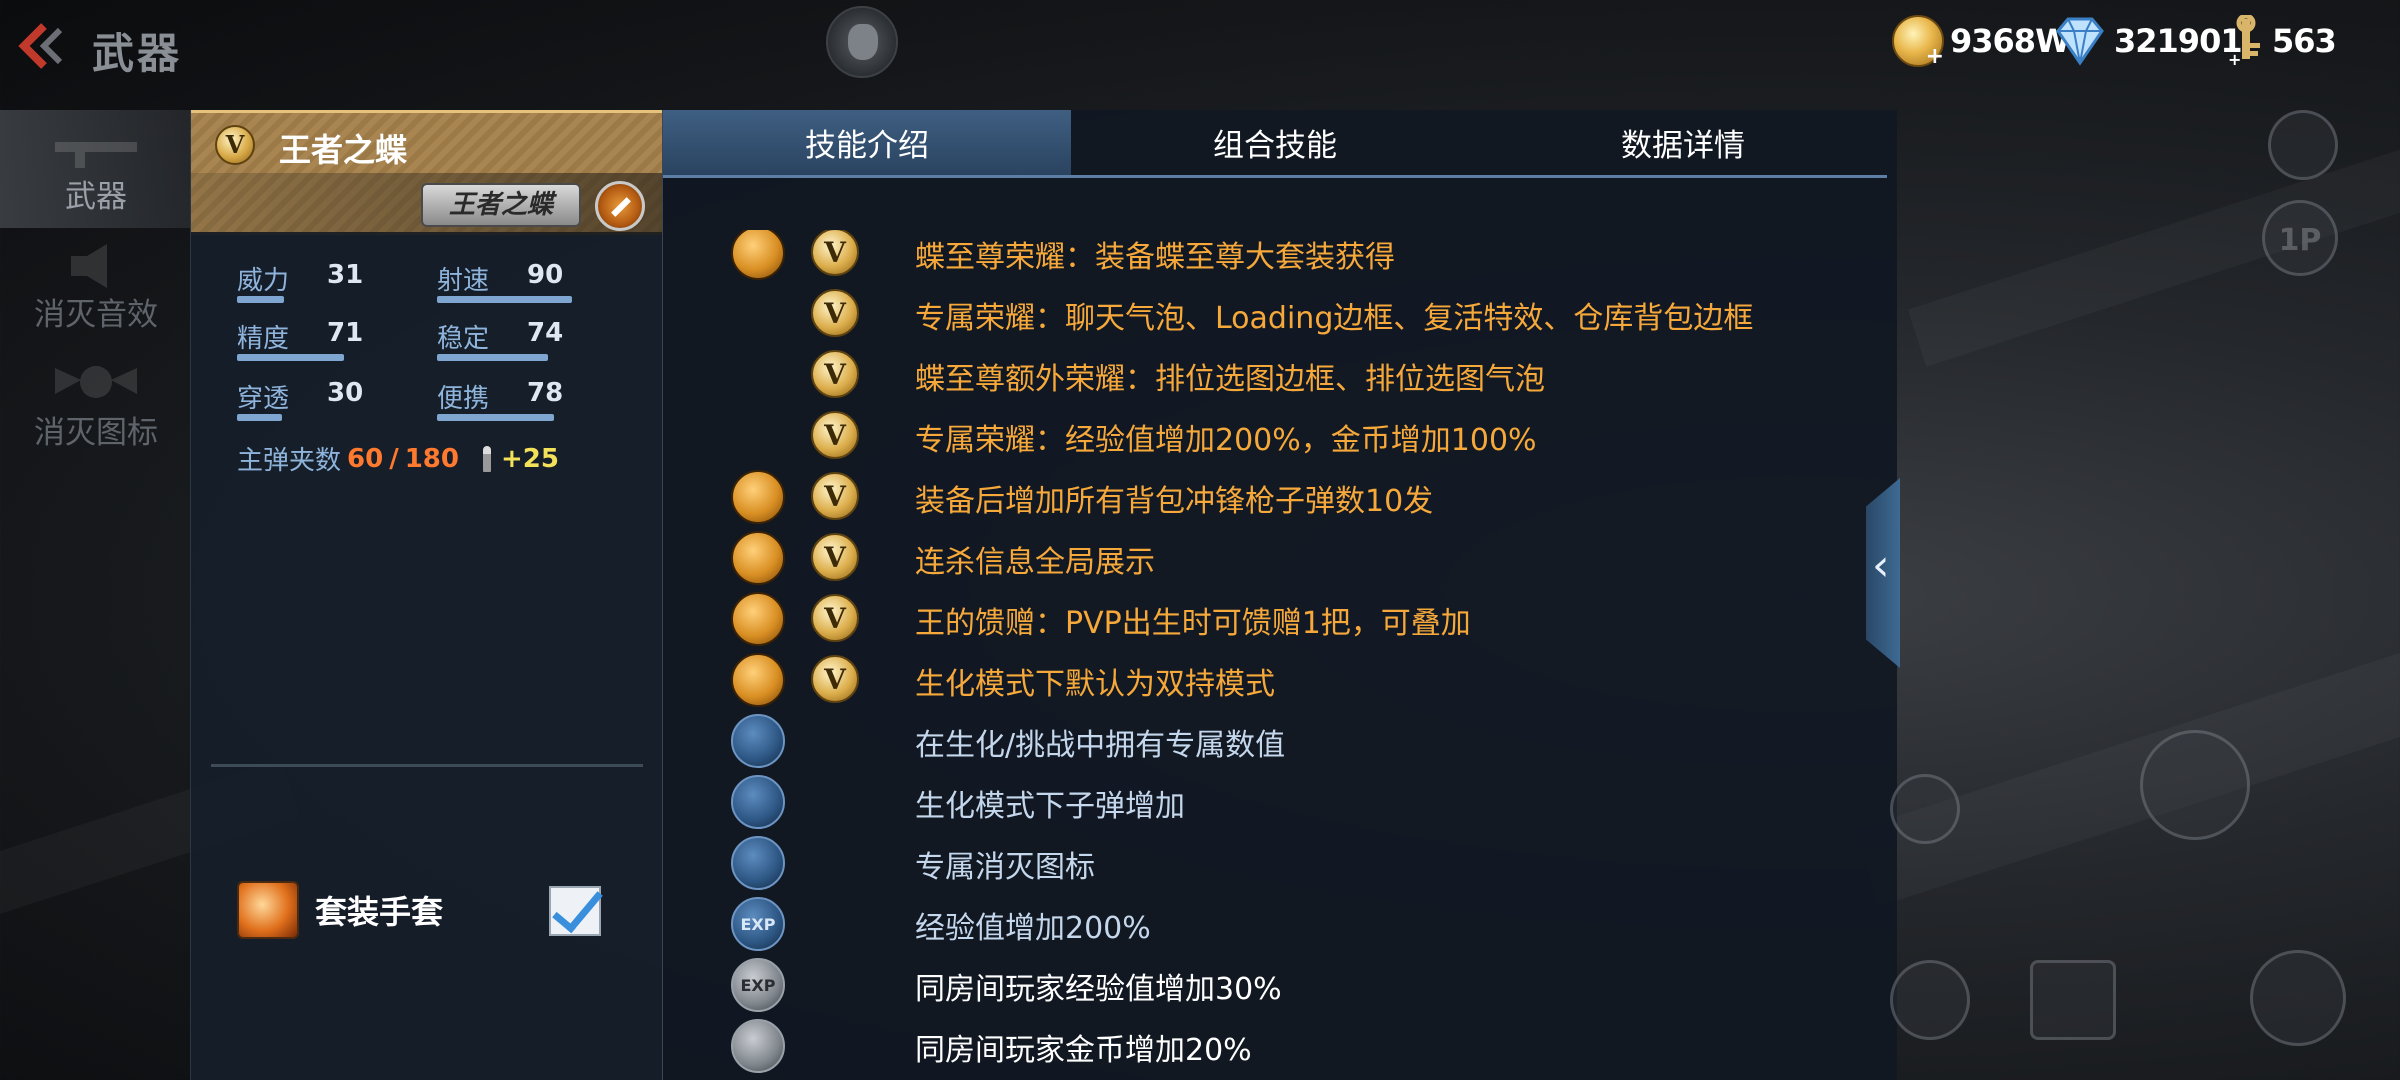 This screenshot has width=2400, height=1080. I want to click on skill-row: 同房间玩家金币增加20%, so click(1275, 1045).